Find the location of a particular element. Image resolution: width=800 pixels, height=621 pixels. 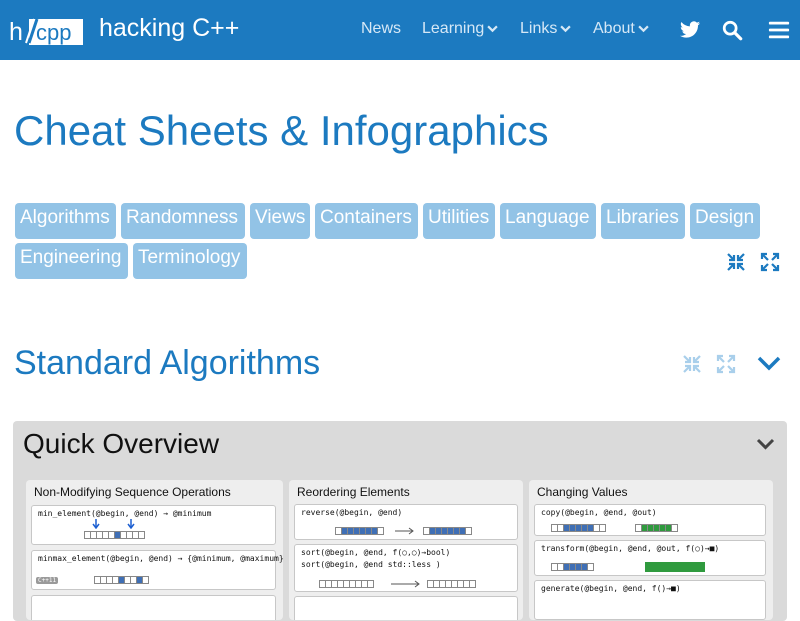

tag-randomness: Randomness is located at coordinates (183, 221).